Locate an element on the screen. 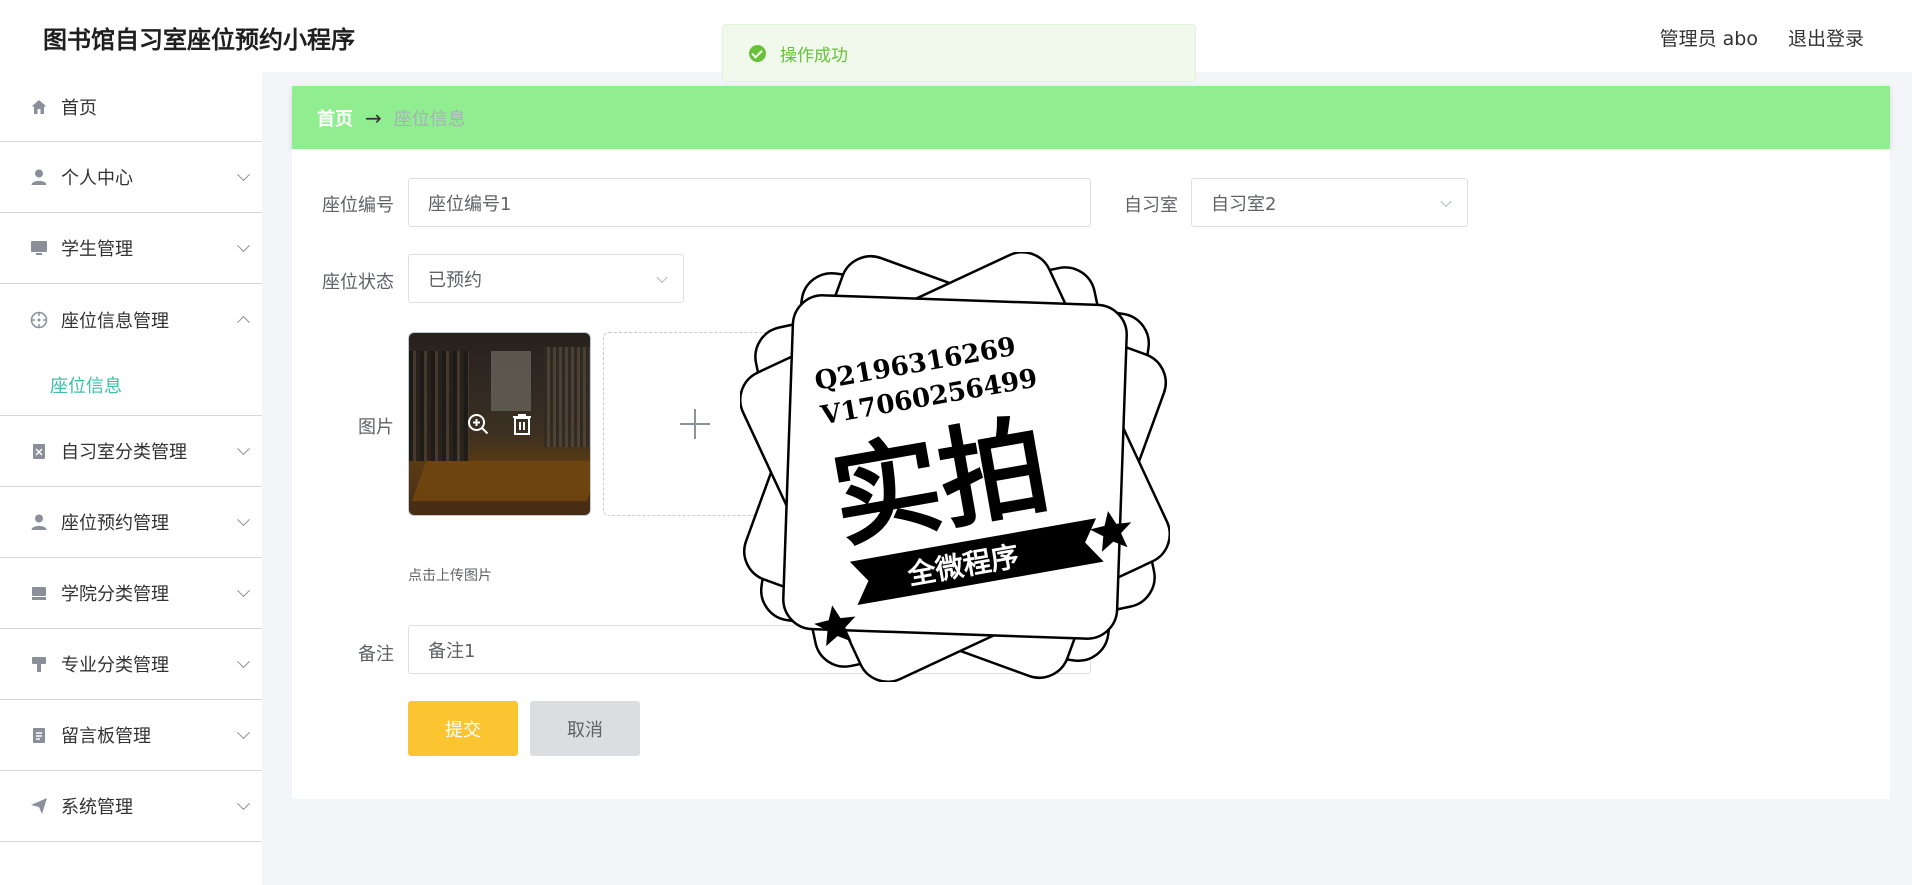  upload-hint: 点击上传图片 is located at coordinates (450, 576).